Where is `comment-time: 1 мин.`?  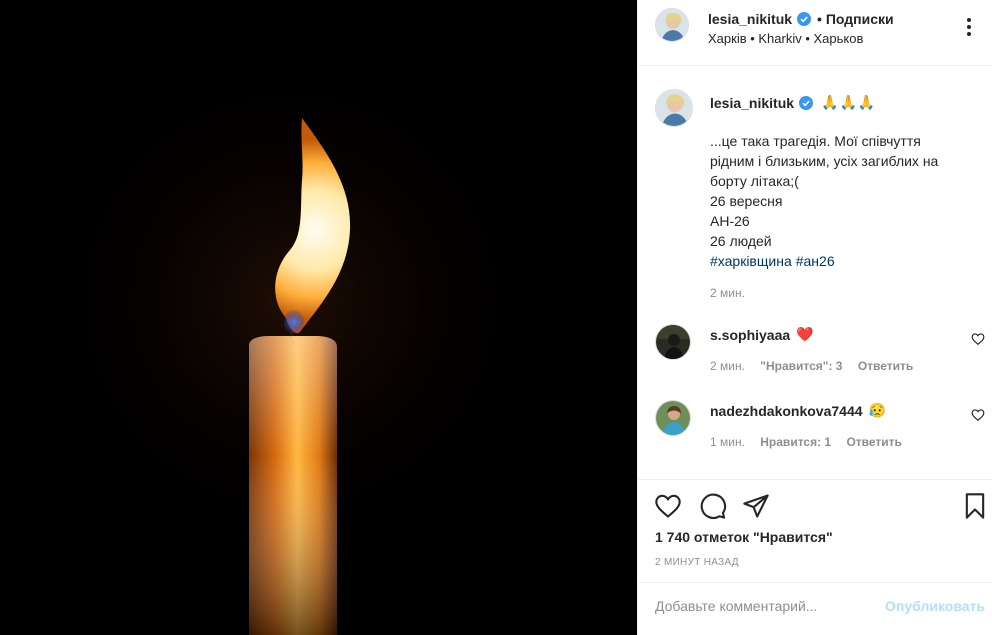
comment-time: 1 мин. is located at coordinates (727, 442).